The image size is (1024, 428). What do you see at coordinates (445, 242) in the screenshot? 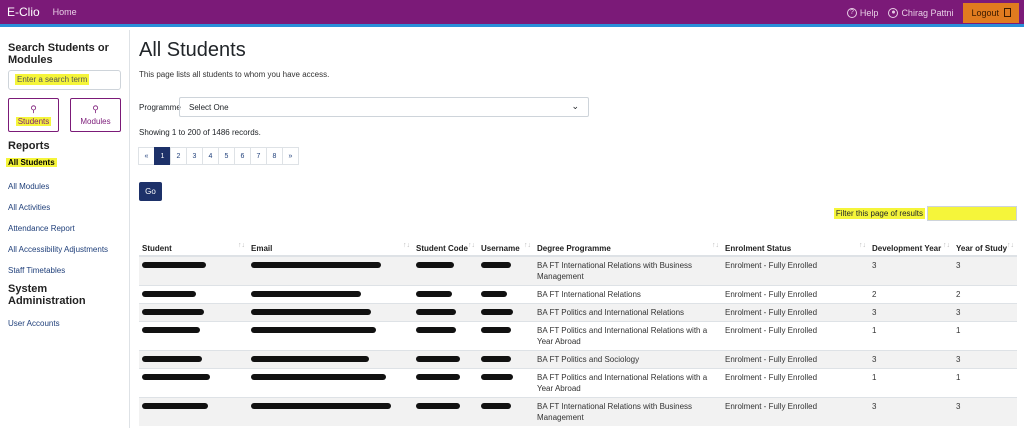
I see `col-student-code: Student Code ↑↓` at bounding box center [445, 242].